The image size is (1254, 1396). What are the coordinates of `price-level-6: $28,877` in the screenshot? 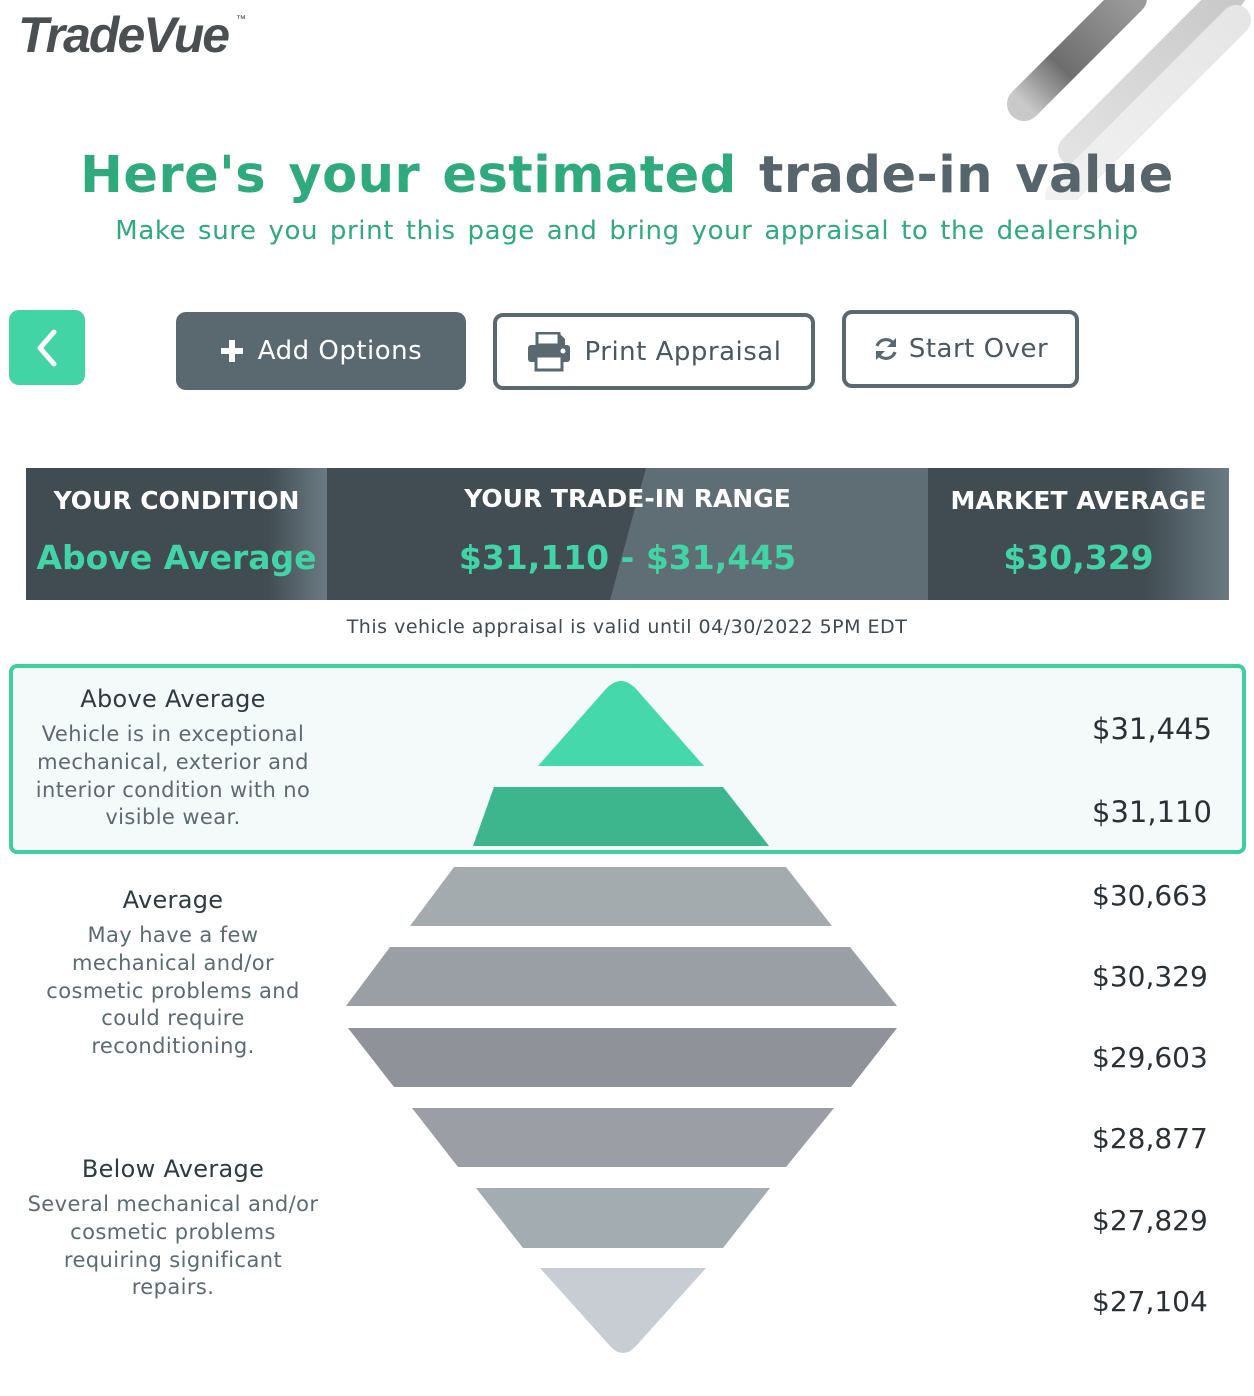 It's located at (1150, 1138).